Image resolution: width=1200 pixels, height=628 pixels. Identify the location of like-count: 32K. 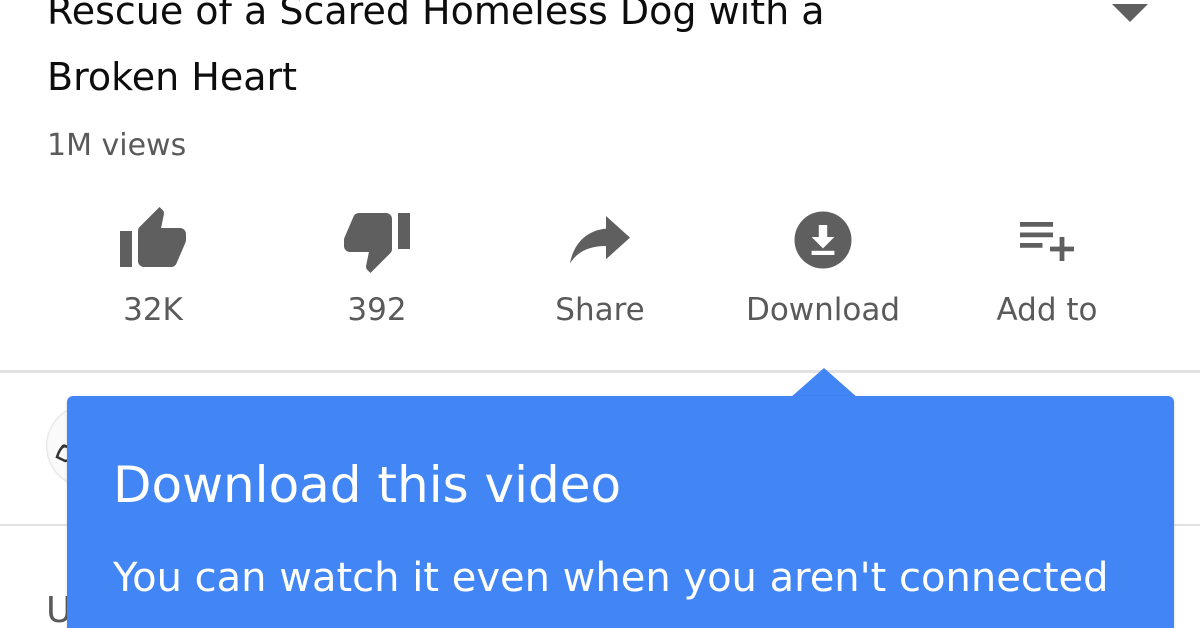
(153, 310).